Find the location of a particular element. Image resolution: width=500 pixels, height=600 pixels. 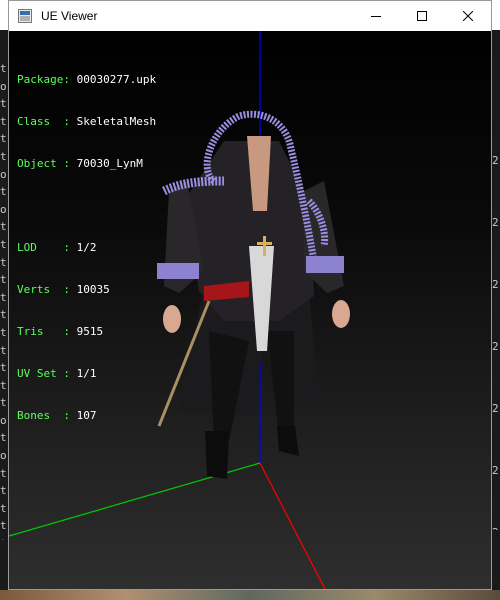

x-axis-line is located at coordinates (292, 525).